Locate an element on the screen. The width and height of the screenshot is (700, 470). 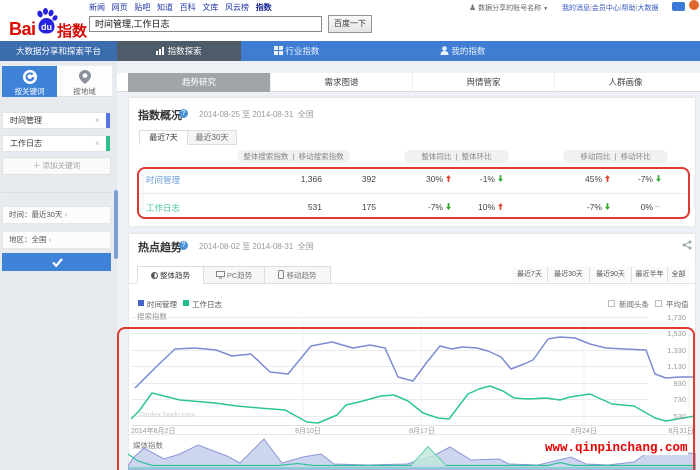
svg-text: du is located at coordinates (46, 27).